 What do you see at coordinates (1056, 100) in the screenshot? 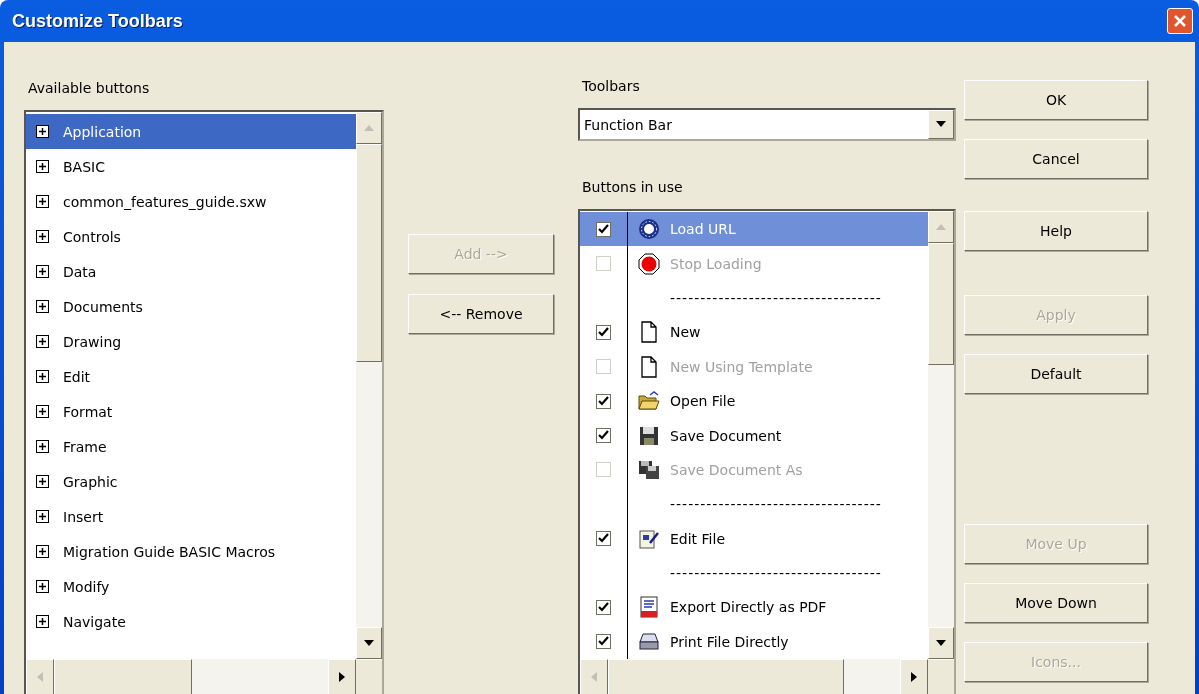
I see `dialog-button: OK` at bounding box center [1056, 100].